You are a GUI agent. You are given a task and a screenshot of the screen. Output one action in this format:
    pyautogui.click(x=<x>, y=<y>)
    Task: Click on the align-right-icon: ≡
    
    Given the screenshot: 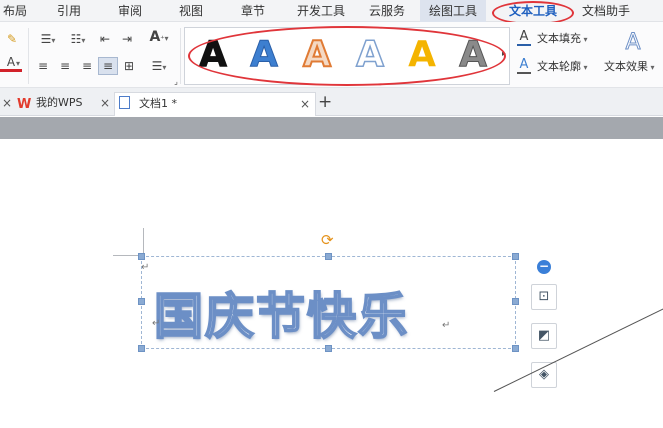 What is the action you would take?
    pyautogui.click(x=87, y=66)
    